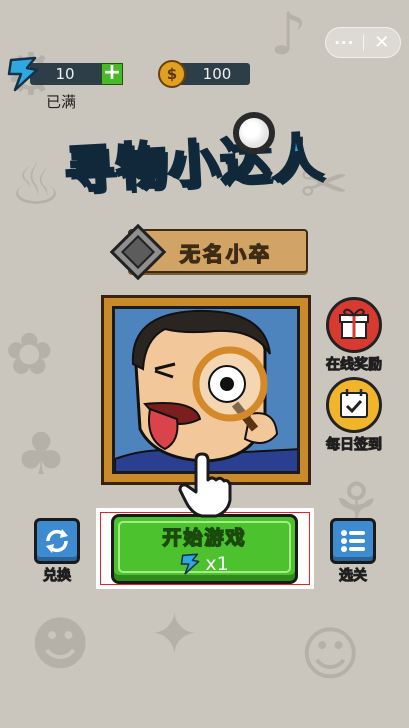 The width and height of the screenshot is (409, 728). What do you see at coordinates (354, 445) in the screenshot?
I see `daily-signin-label: 每日签到` at bounding box center [354, 445].